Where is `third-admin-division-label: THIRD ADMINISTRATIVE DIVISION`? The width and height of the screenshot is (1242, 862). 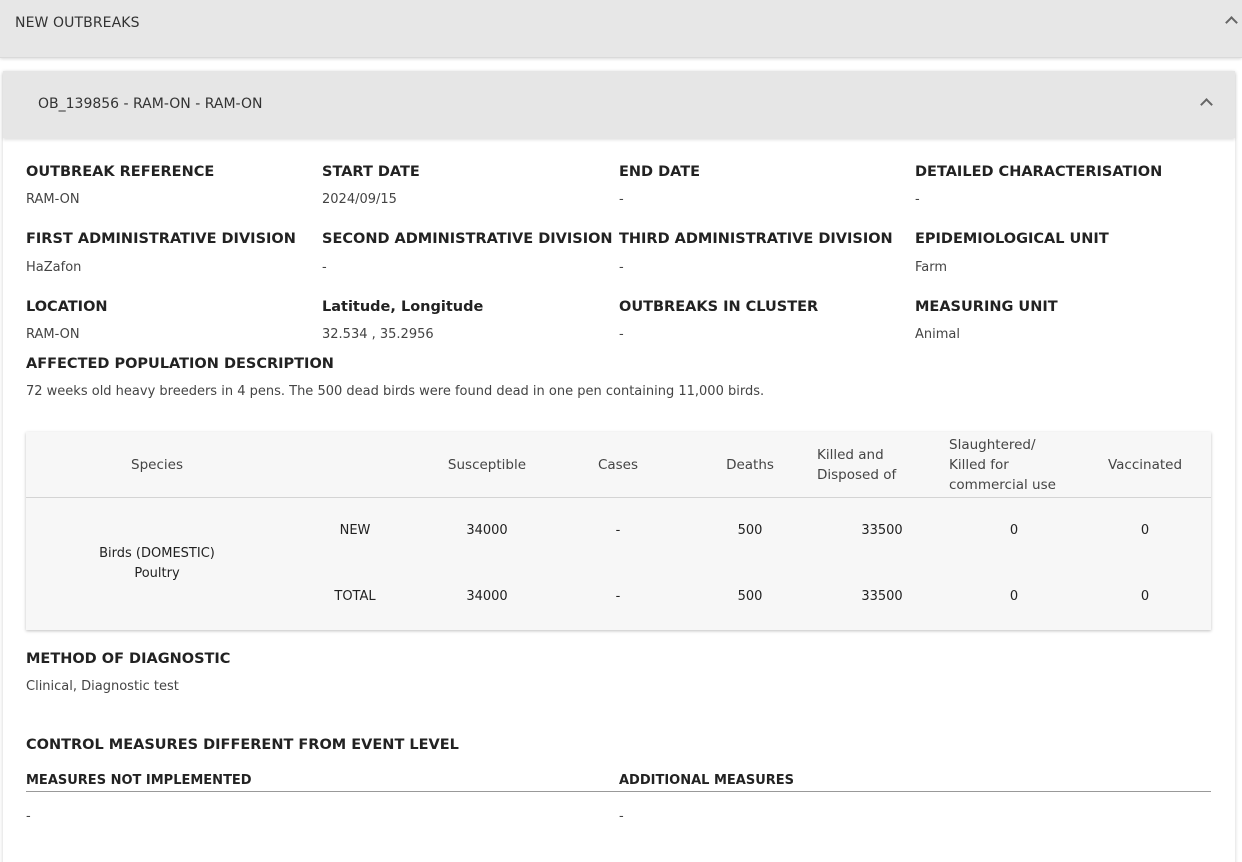 third-admin-division-label: THIRD ADMINISTRATIVE DIVISION is located at coordinates (756, 239).